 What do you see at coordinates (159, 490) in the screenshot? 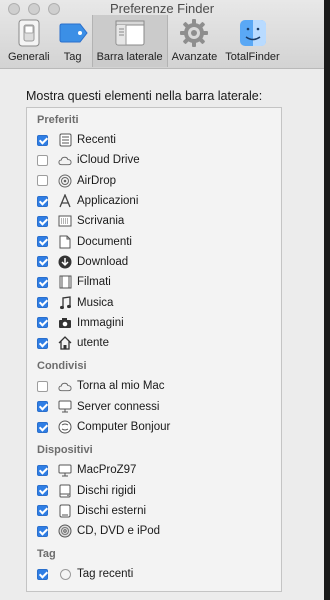
I see `sidebar-option-row: Dischi rigidi` at bounding box center [159, 490].